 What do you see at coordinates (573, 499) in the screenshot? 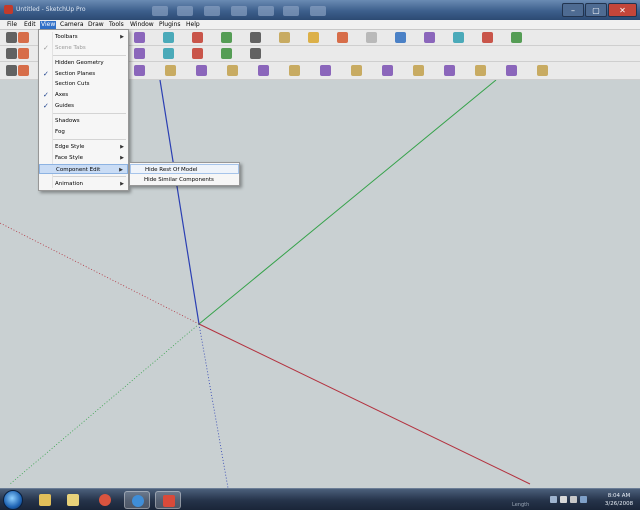
I see `tray-volume-icon` at bounding box center [573, 499].